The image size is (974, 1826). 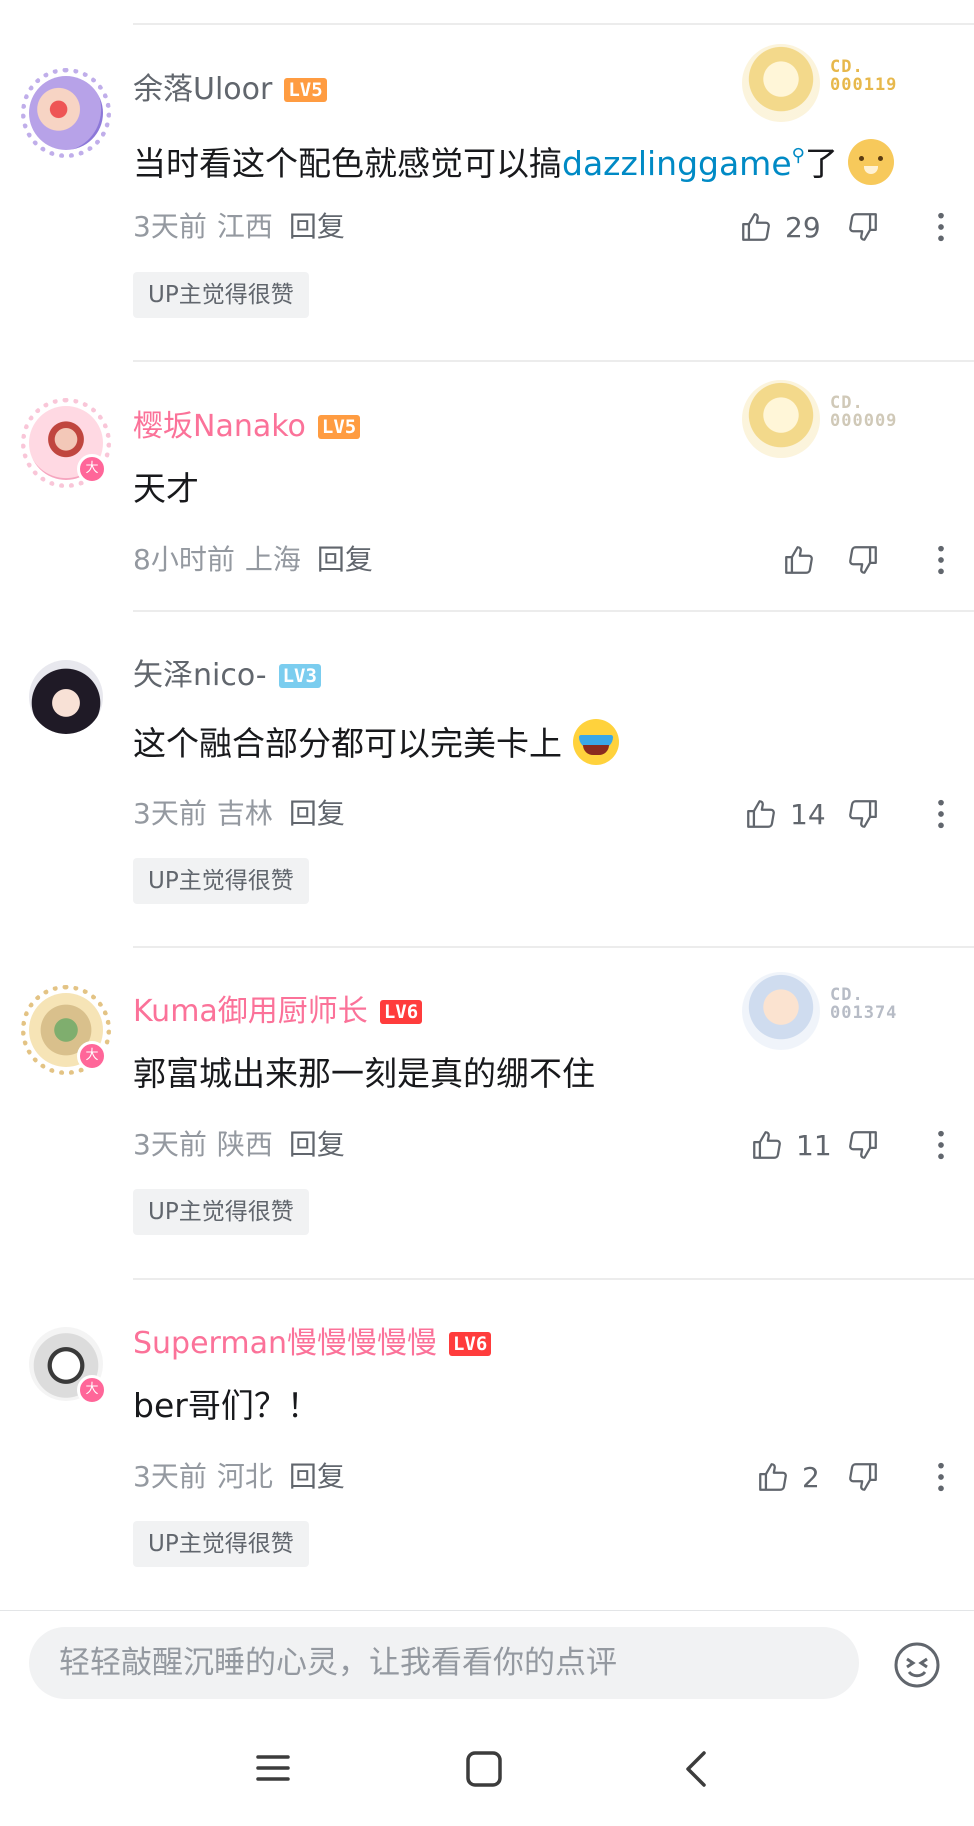 I want to click on comment-actions: 29, so click(x=849, y=227).